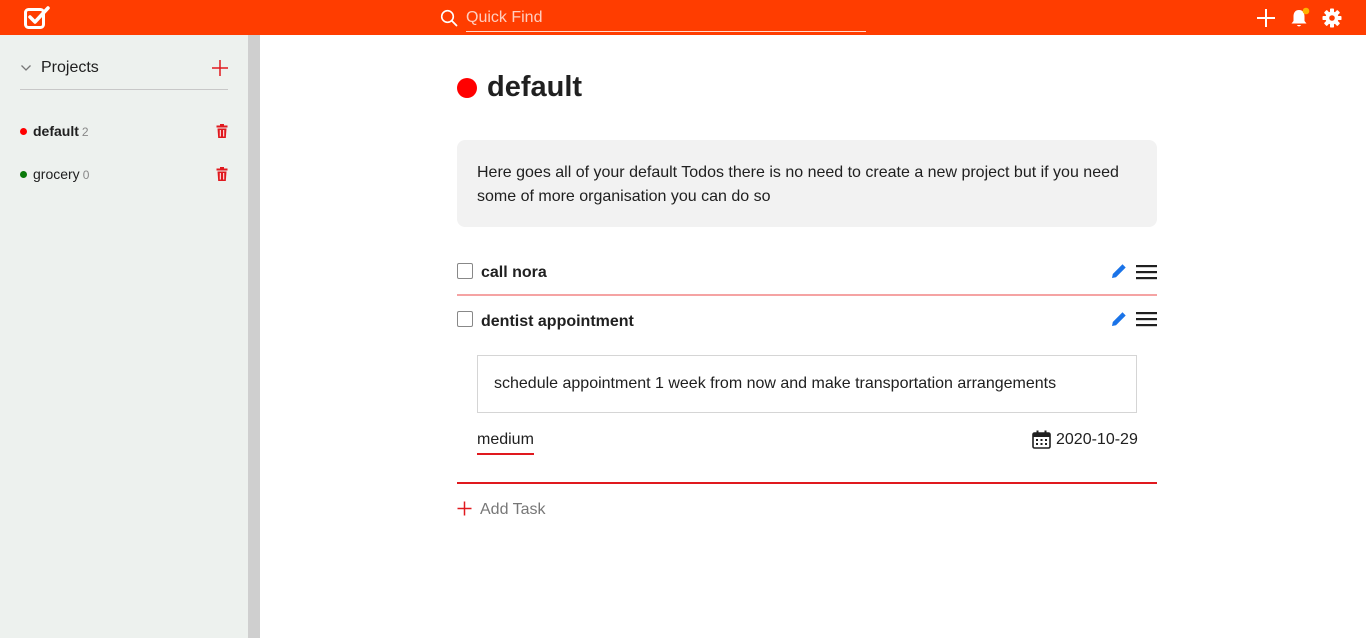 The width and height of the screenshot is (1366, 638). Describe the element at coordinates (449, 18) in the screenshot. I see `search-icon` at that location.